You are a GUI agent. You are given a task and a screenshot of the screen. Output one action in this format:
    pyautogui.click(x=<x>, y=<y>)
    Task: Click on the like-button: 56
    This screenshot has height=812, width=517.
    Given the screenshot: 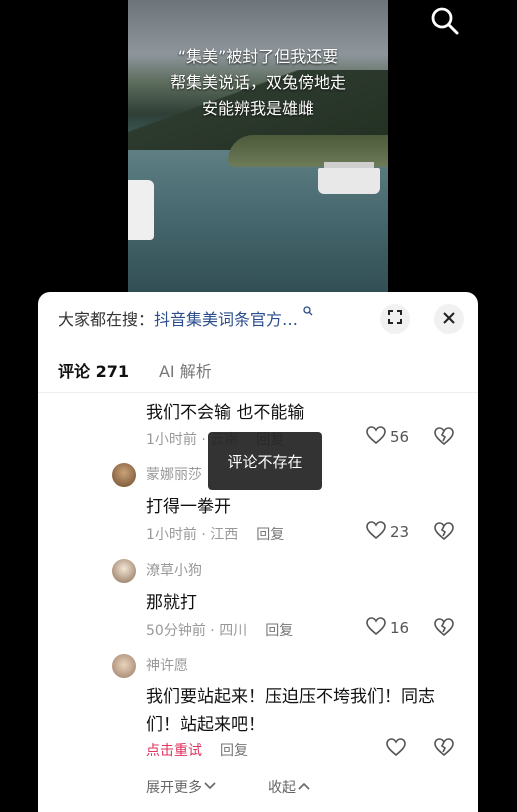 What is the action you would take?
    pyautogui.click(x=387, y=437)
    